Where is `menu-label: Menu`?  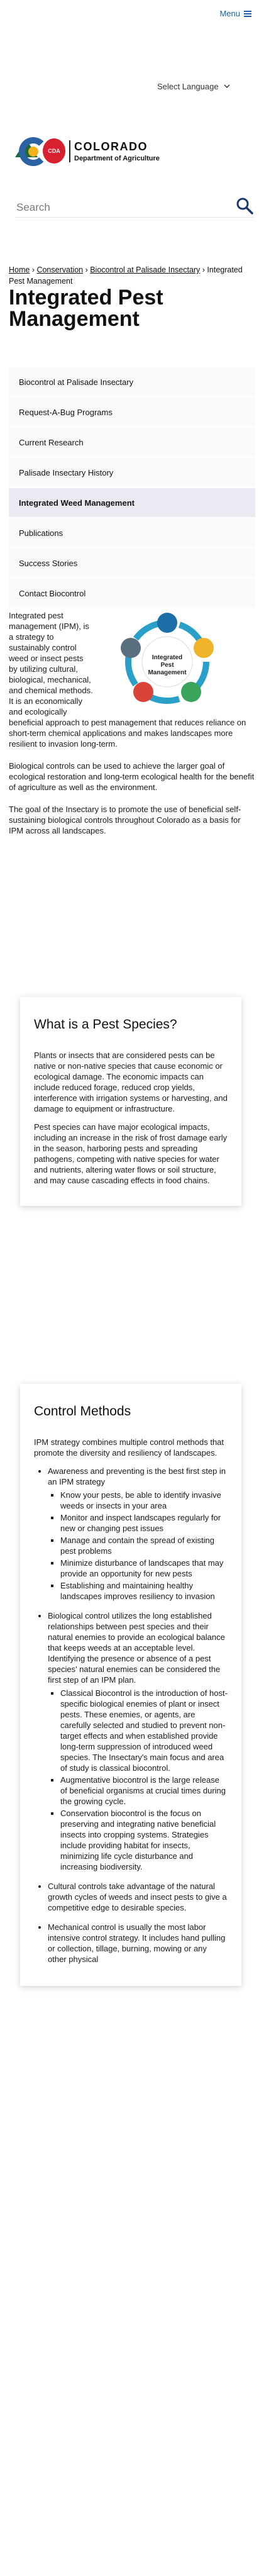
menu-label: Menu is located at coordinates (229, 13).